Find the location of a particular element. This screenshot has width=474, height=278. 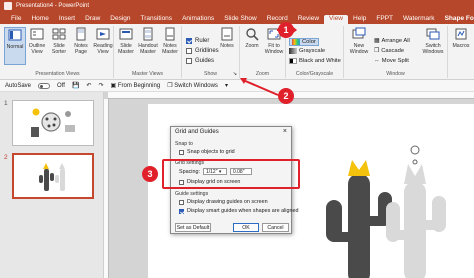

tab-fppt: FPPT is located at coordinates (384, 19).